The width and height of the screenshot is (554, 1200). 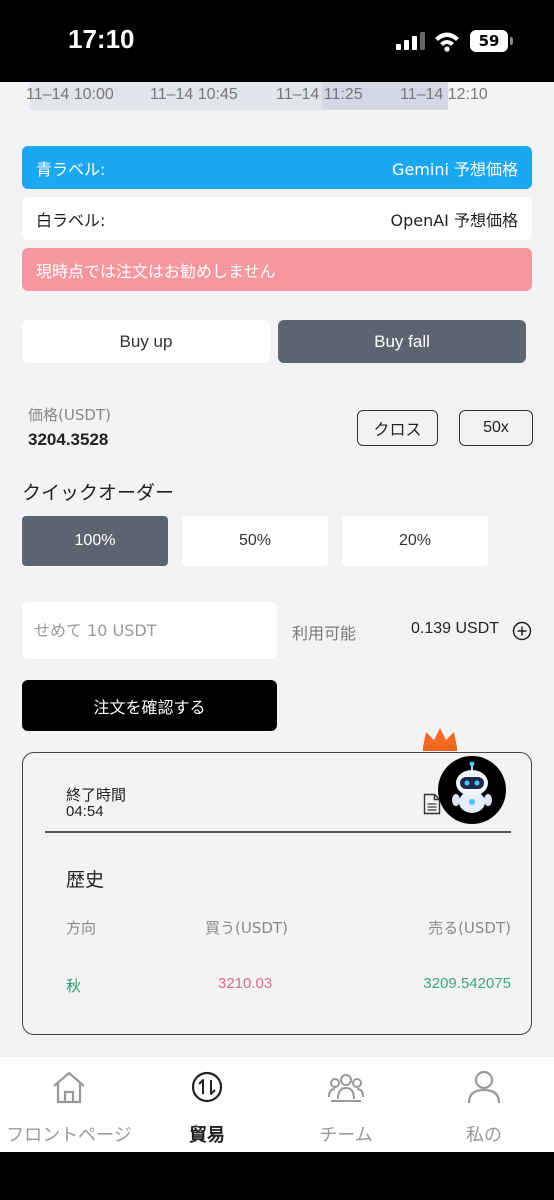 I want to click on buy-fall-button: Buy fall, so click(x=402, y=341).